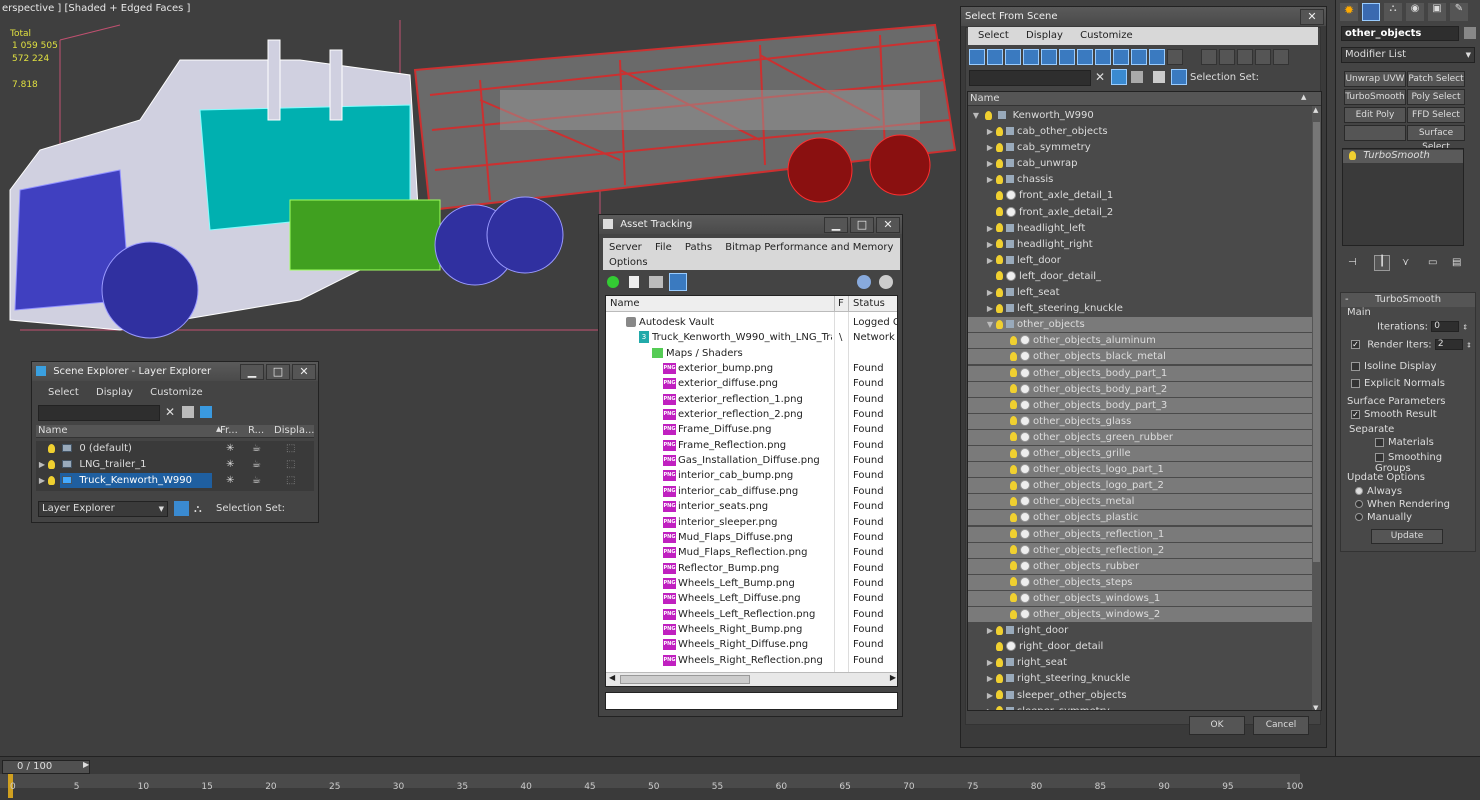  I want to click on materials-checkbox, so click(1379, 442).